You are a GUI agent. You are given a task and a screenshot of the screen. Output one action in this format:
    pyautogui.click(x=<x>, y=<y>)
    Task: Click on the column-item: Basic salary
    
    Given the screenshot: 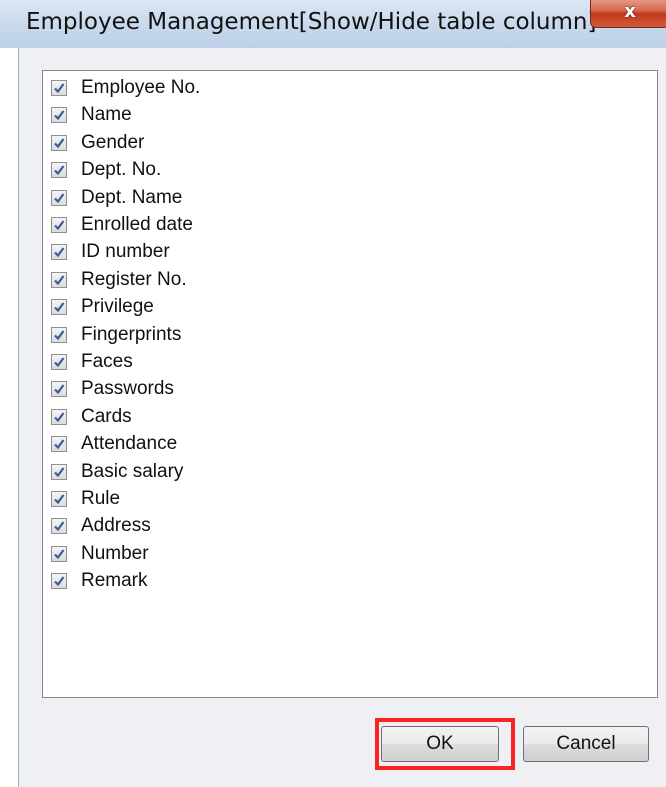 What is the action you would take?
    pyautogui.click(x=117, y=472)
    